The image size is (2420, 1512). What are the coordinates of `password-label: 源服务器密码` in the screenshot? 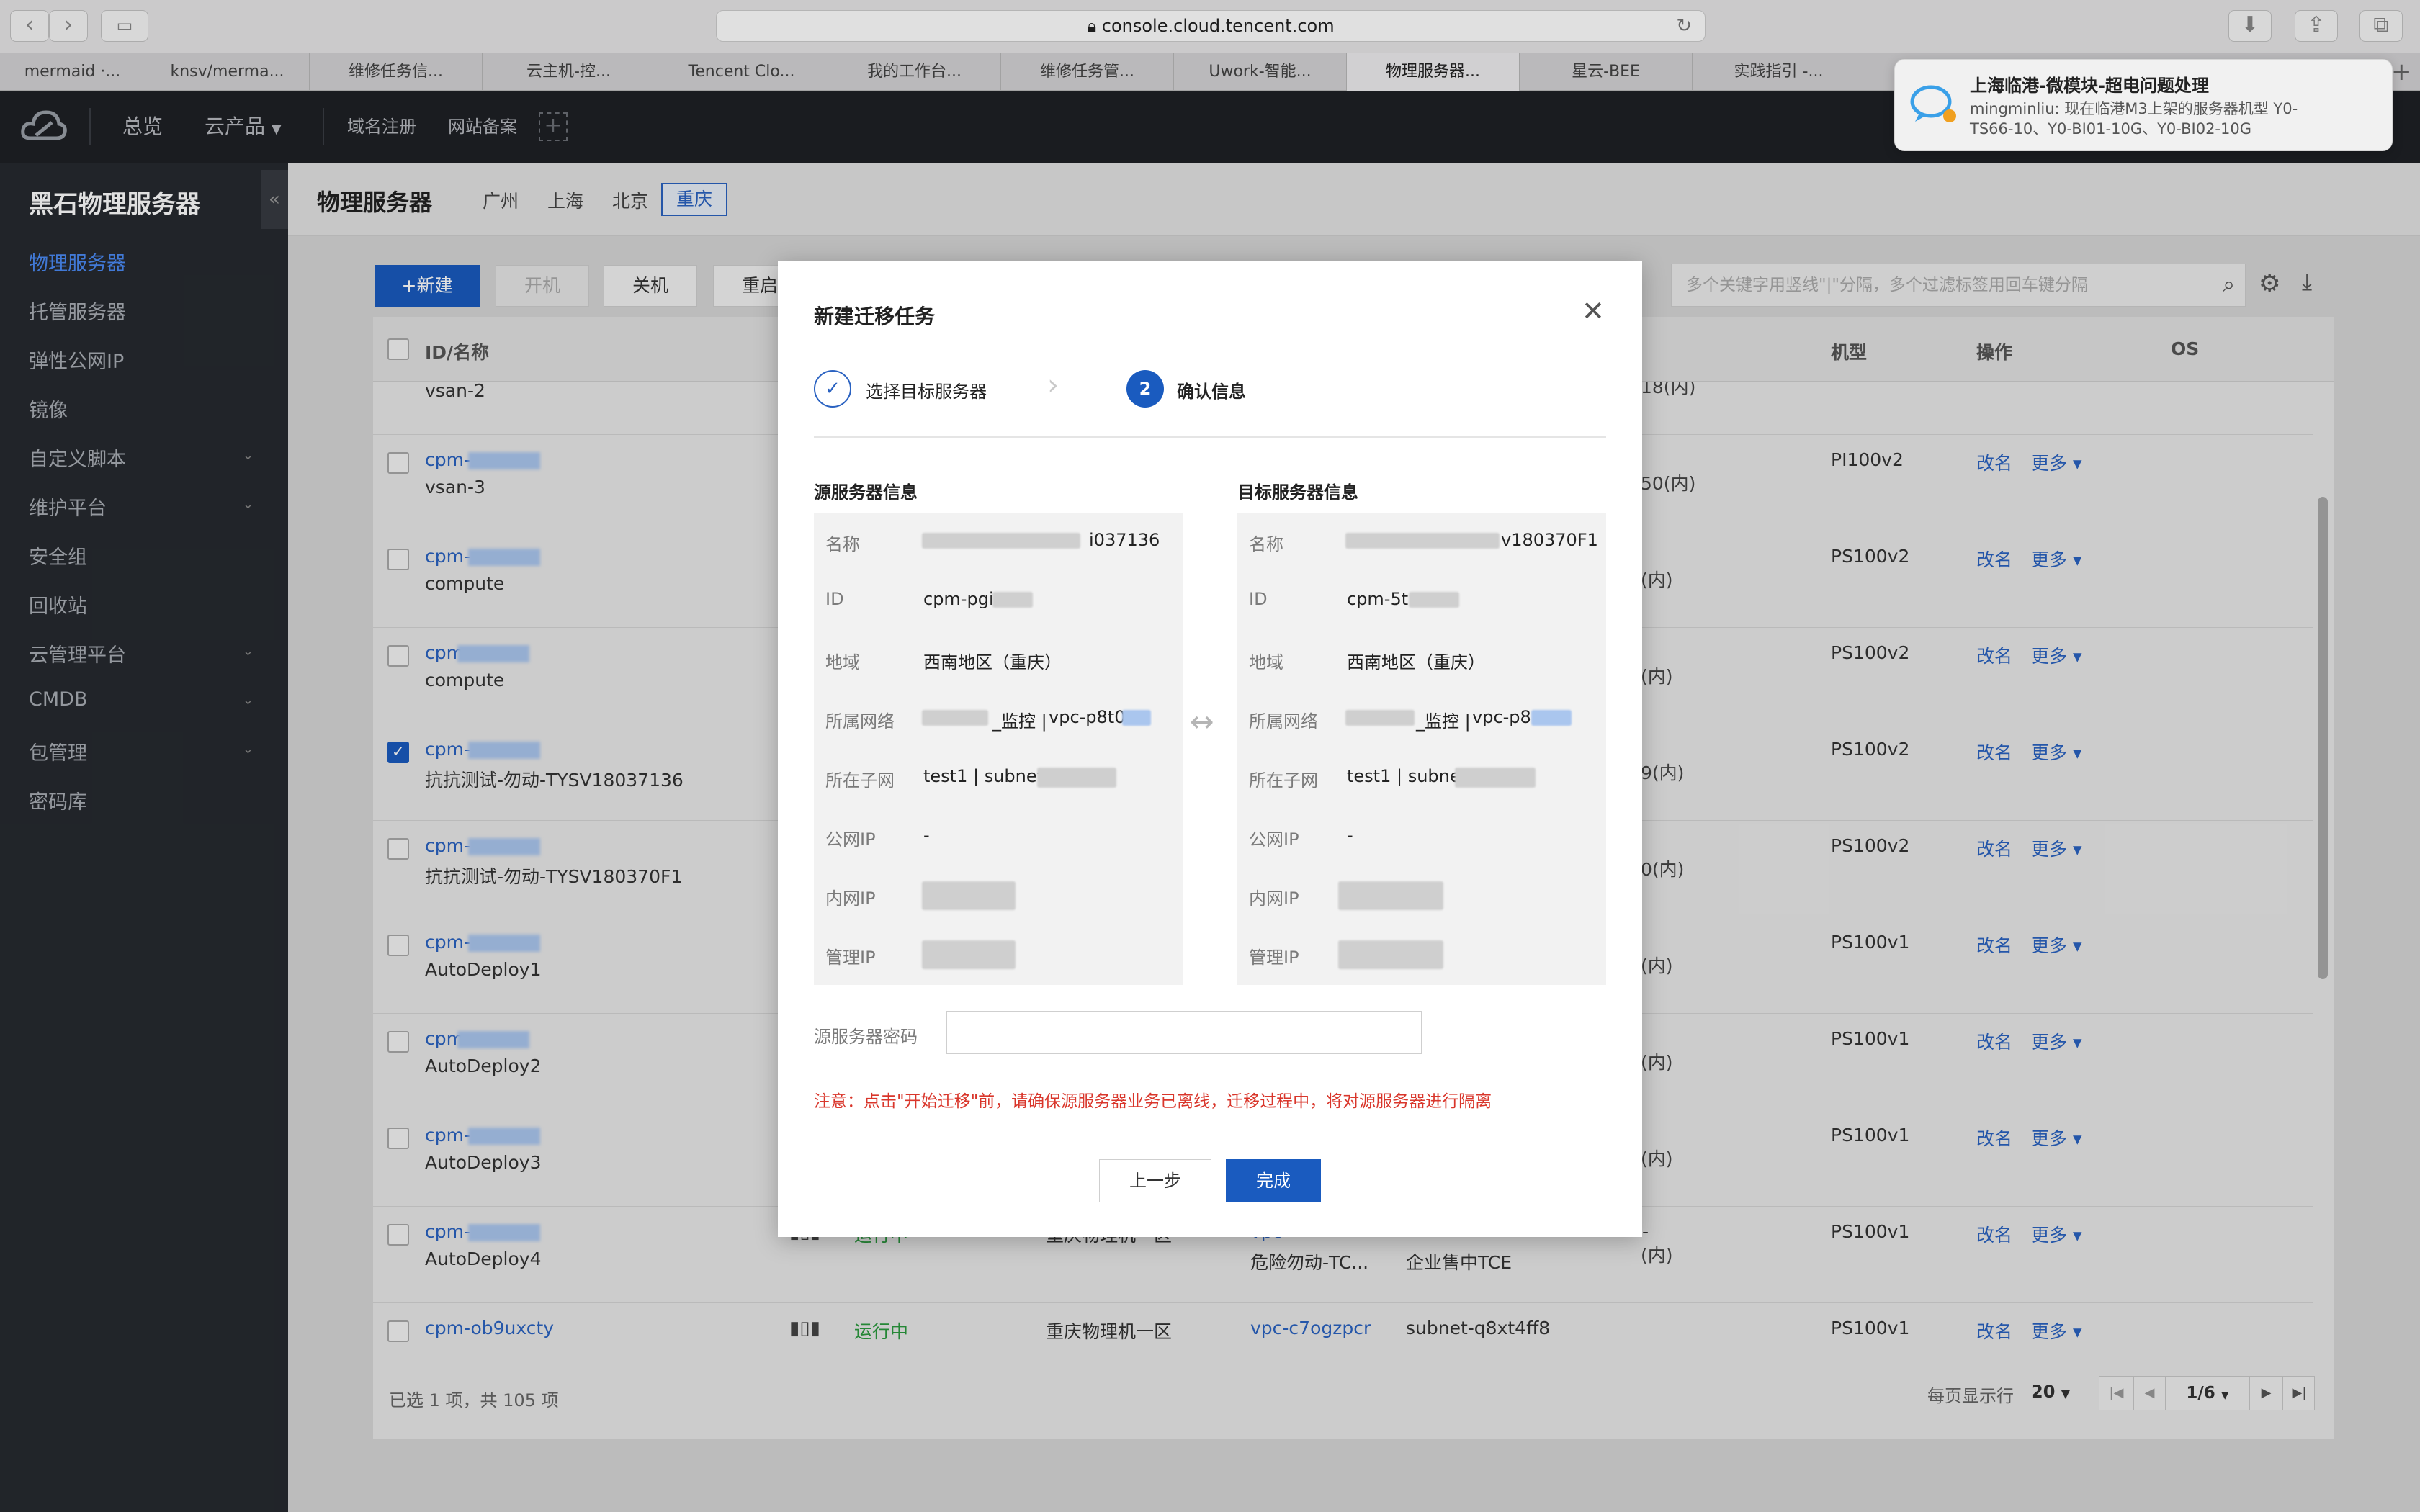 It's located at (866, 1037).